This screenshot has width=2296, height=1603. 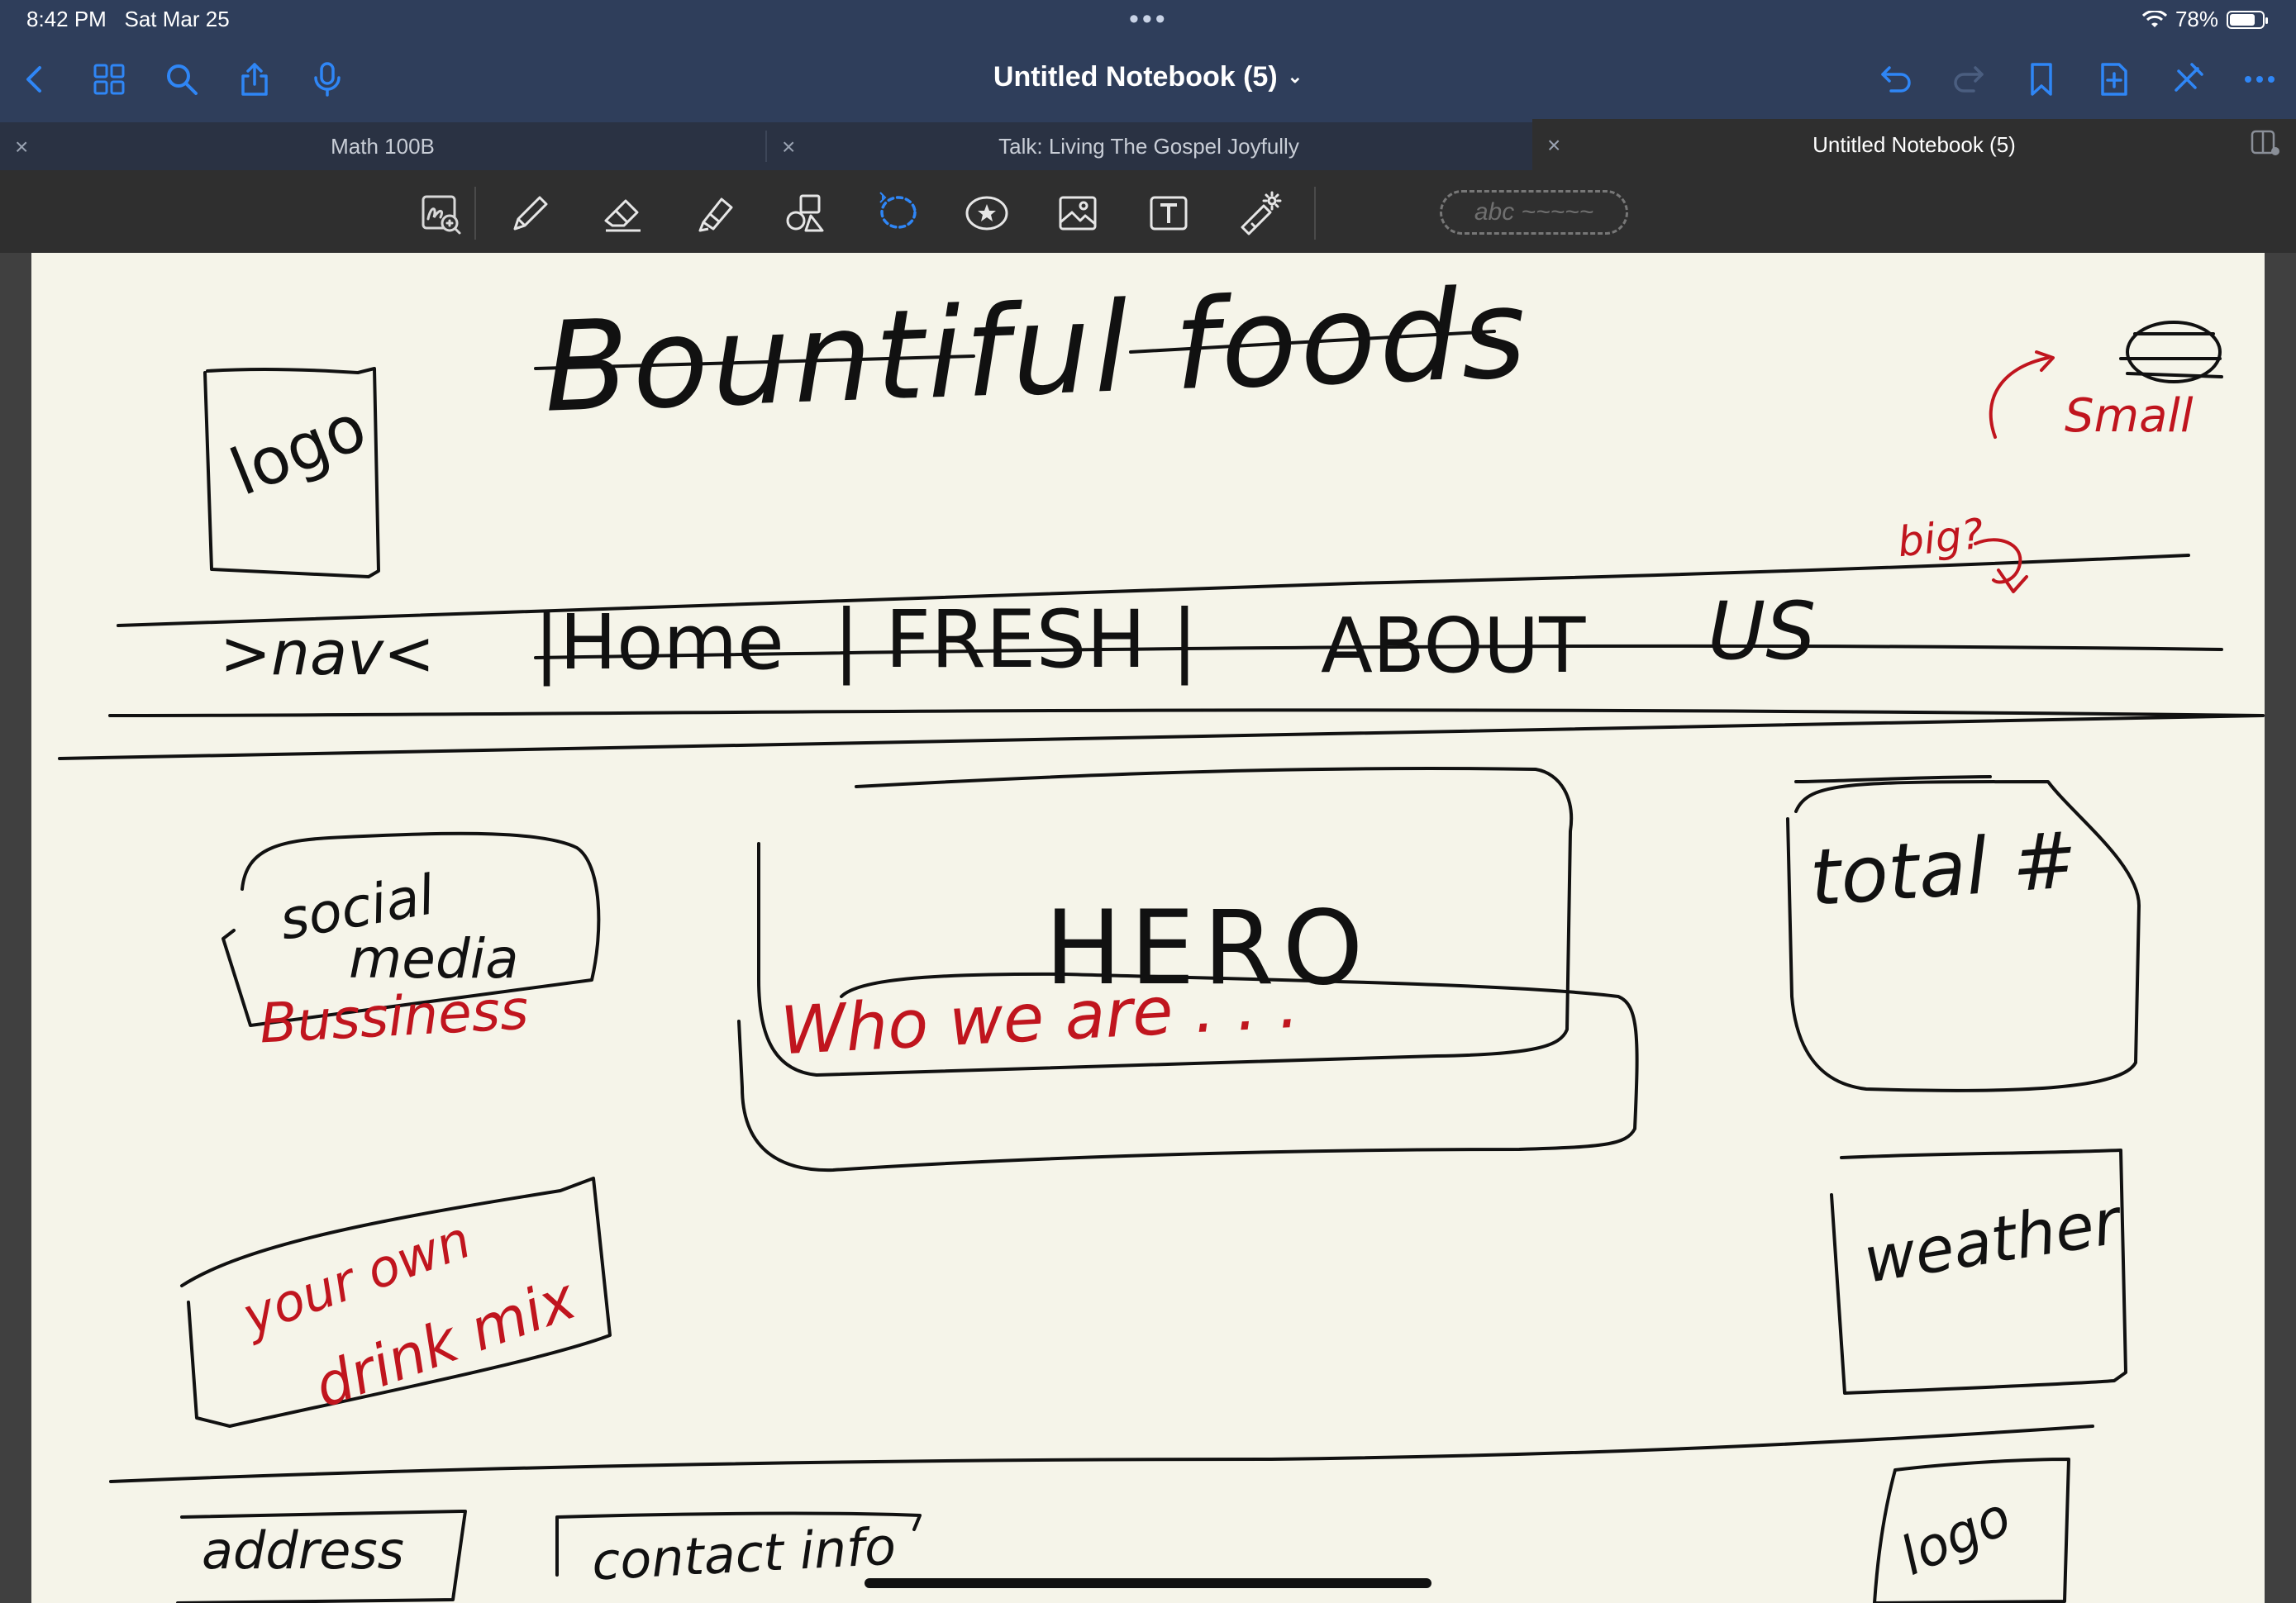 What do you see at coordinates (1101, 1454) in the screenshot?
I see `footer-line` at bounding box center [1101, 1454].